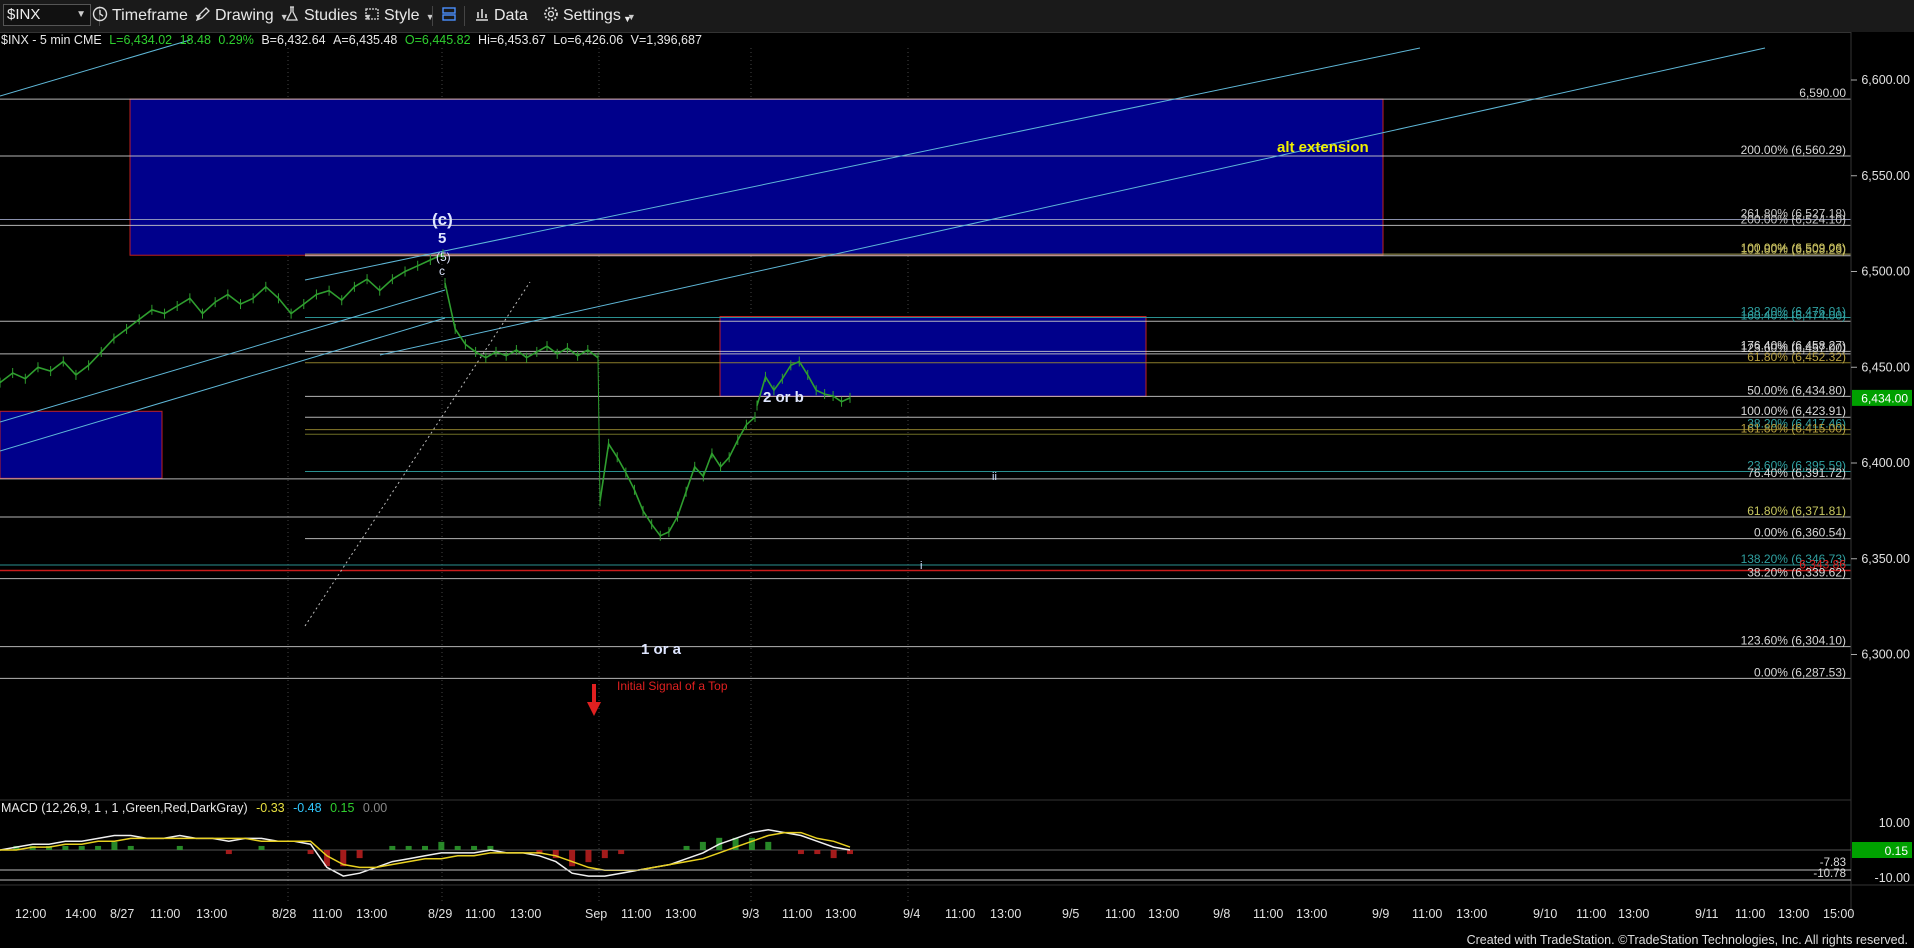 The image size is (1914, 948). Describe the element at coordinates (307, 808) in the screenshot. I see `macd-signal: -0.48` at that location.